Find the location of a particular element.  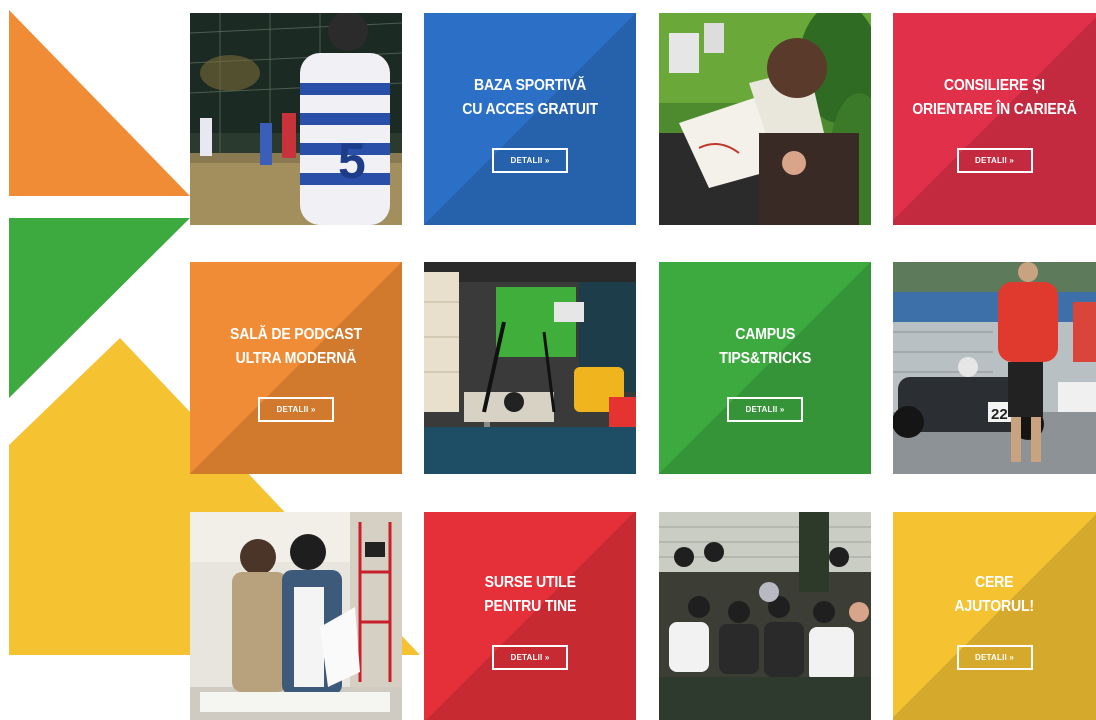

tile-title-line-1: SALĂ DE PODCAST is located at coordinates (296, 334).